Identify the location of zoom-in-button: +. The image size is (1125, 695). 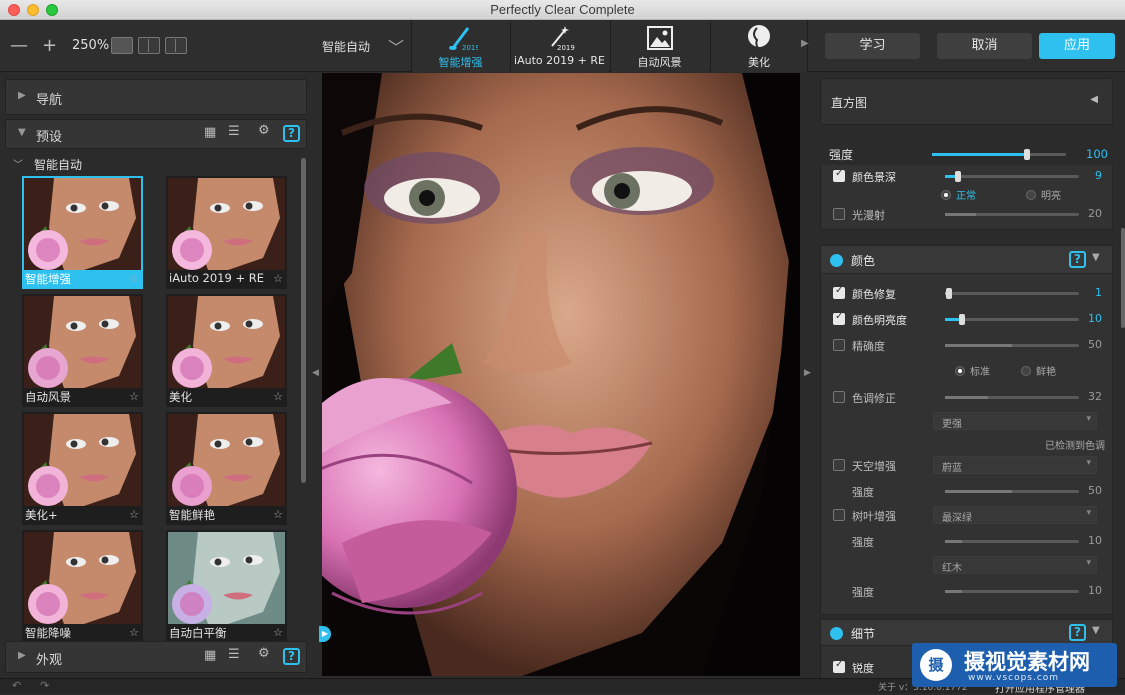
(49, 45).